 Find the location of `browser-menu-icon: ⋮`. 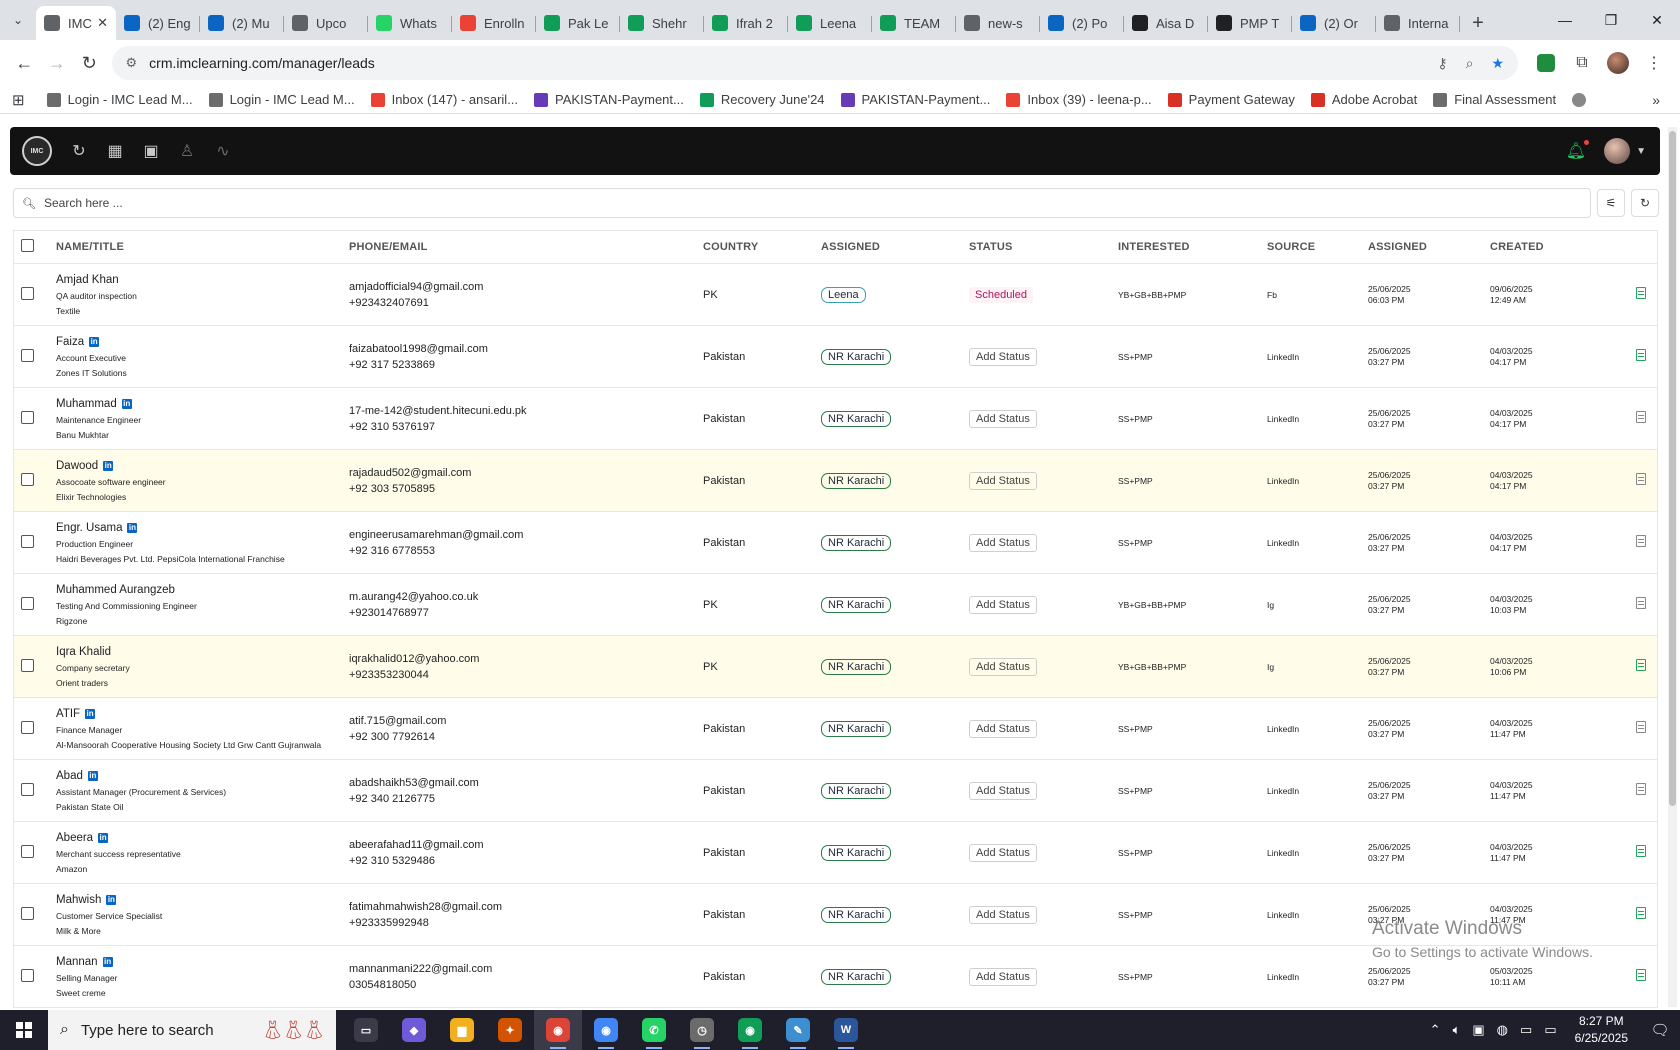

browser-menu-icon: ⋮ is located at coordinates (1654, 63).